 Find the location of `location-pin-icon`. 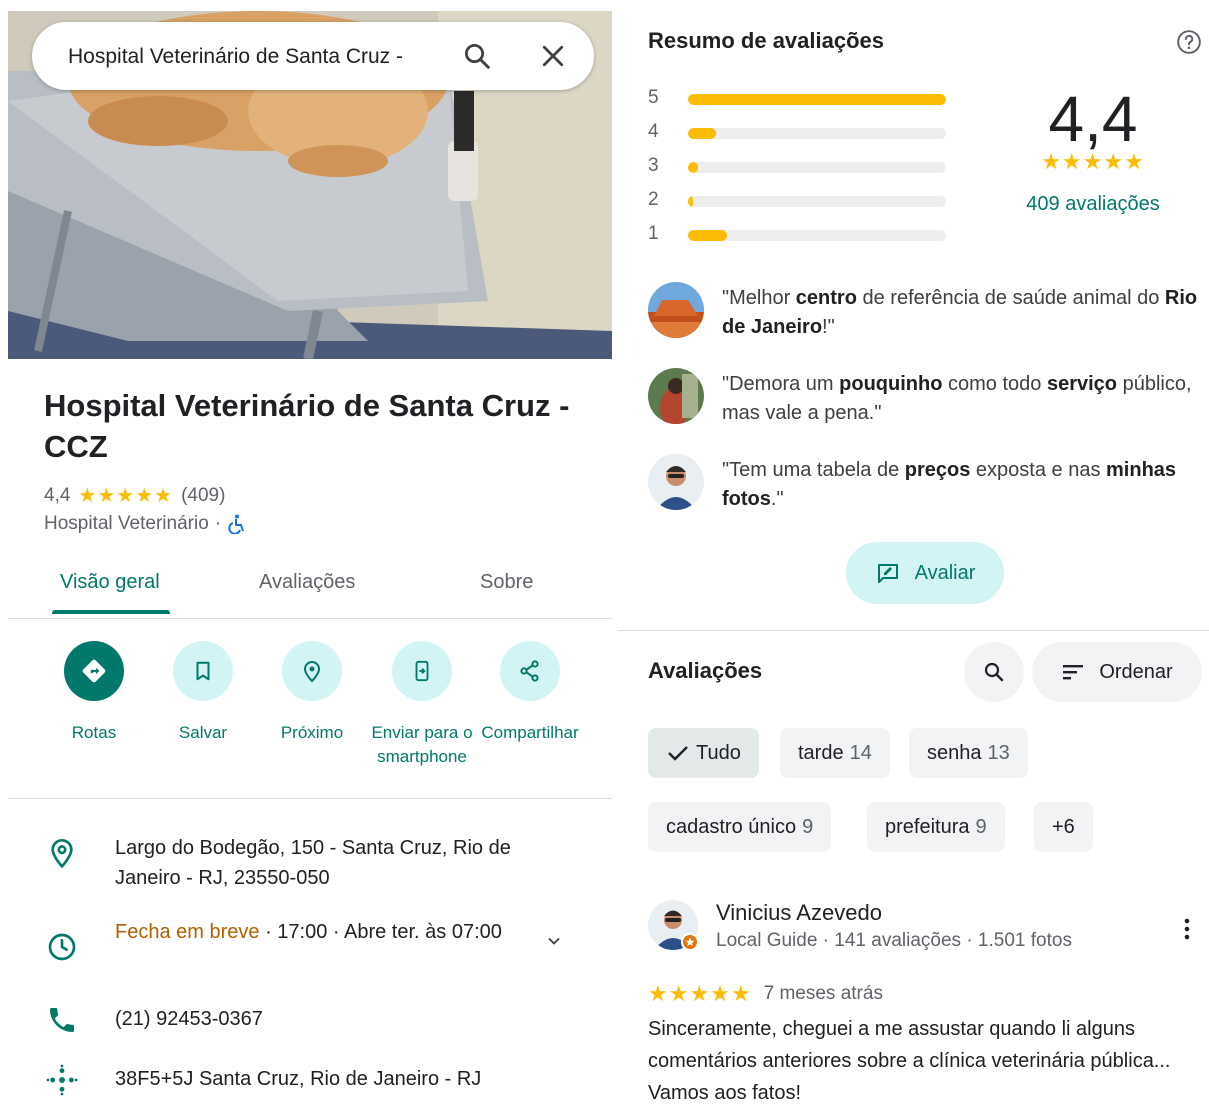

location-pin-icon is located at coordinates (62, 854).